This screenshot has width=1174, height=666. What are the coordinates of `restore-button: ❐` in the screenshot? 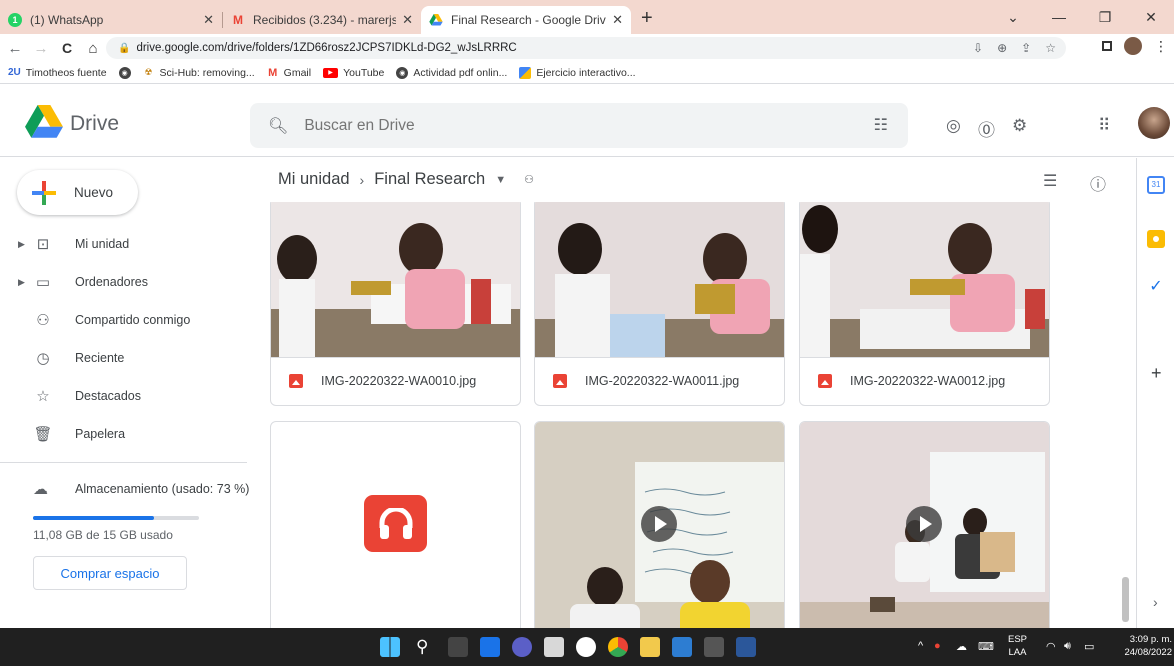 It's located at (1105, 17).